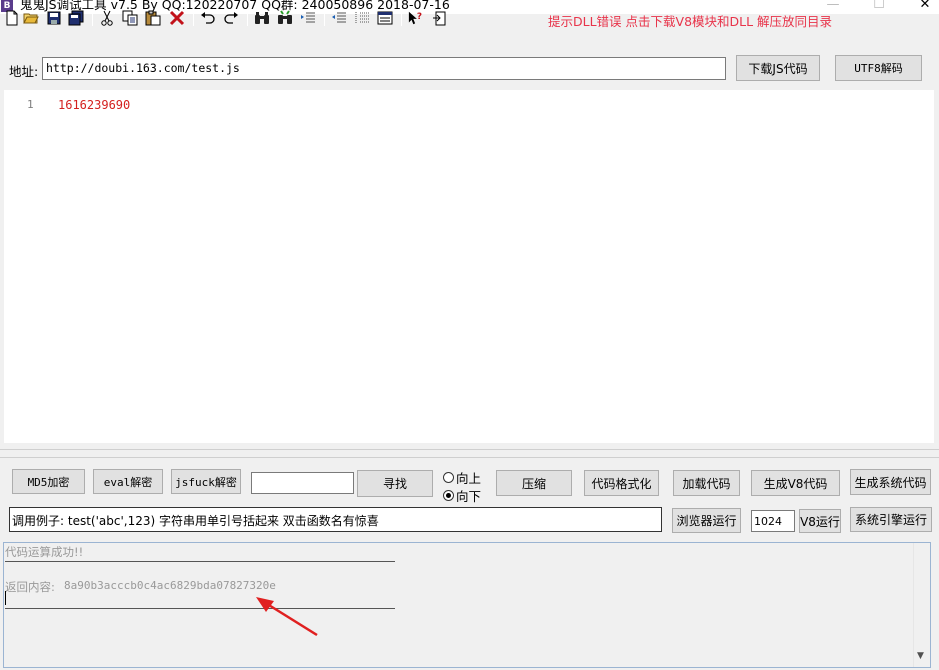 This screenshot has height=670, width=939. Describe the element at coordinates (153, 18) in the screenshot. I see `paste-icon` at that location.